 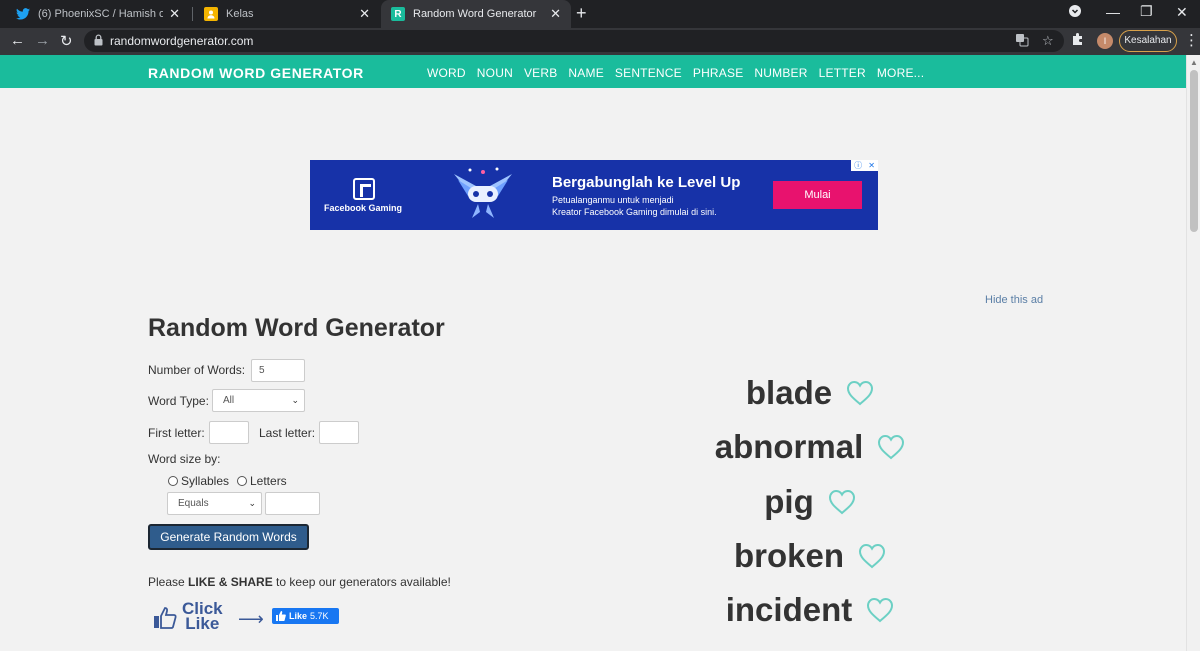 I want to click on nav-name: NAME, so click(x=585, y=73).